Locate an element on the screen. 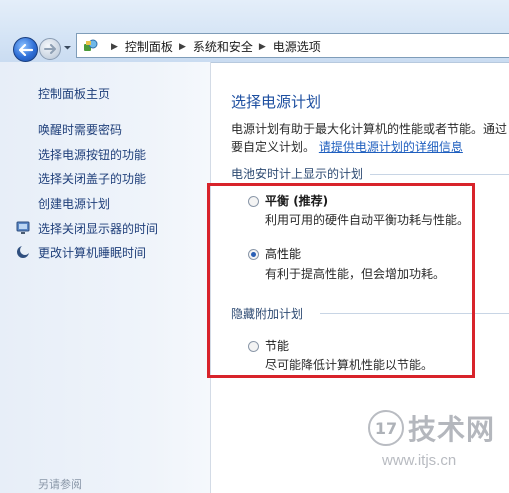 The width and height of the screenshot is (509, 493). description-text-line1: 电源计划有助于最大化计算机的性能或者节能。通过 is located at coordinates (369, 129).